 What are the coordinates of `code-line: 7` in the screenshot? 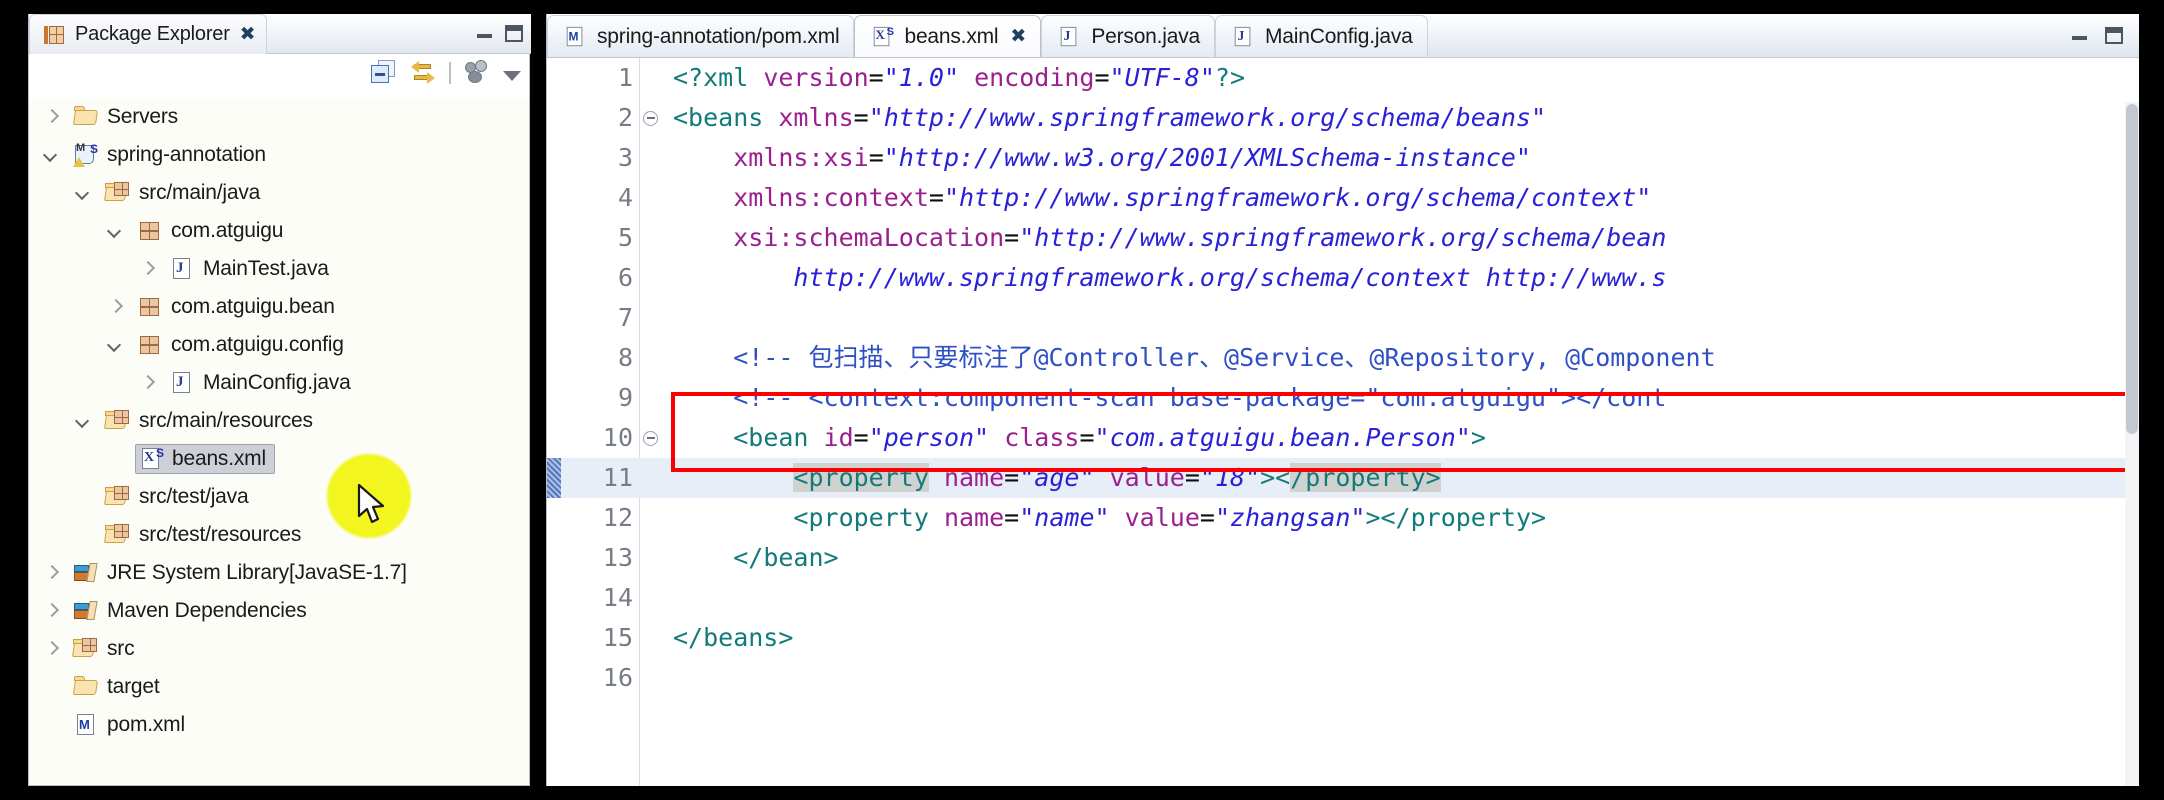 It's located at (1343, 318).